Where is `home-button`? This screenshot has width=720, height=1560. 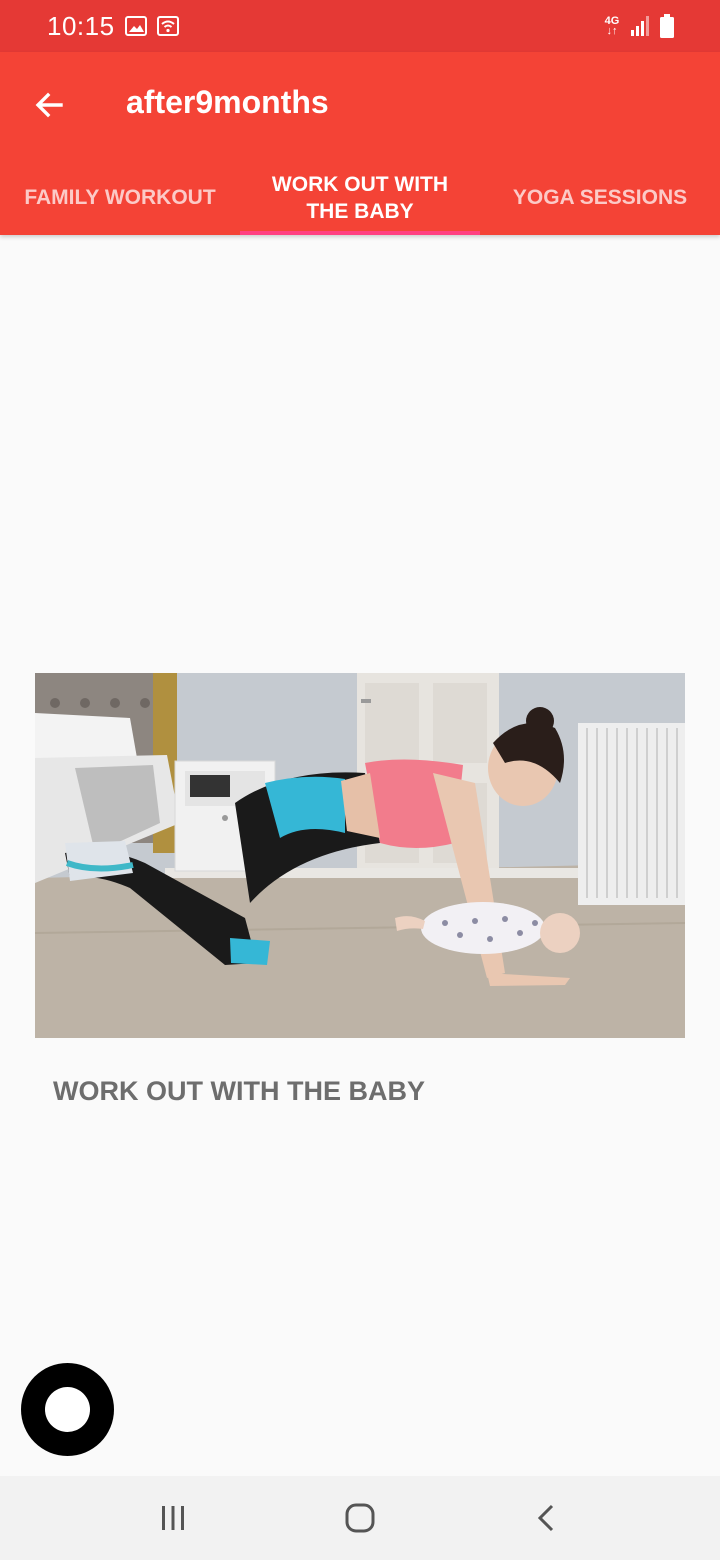
home-button is located at coordinates (360, 1518).